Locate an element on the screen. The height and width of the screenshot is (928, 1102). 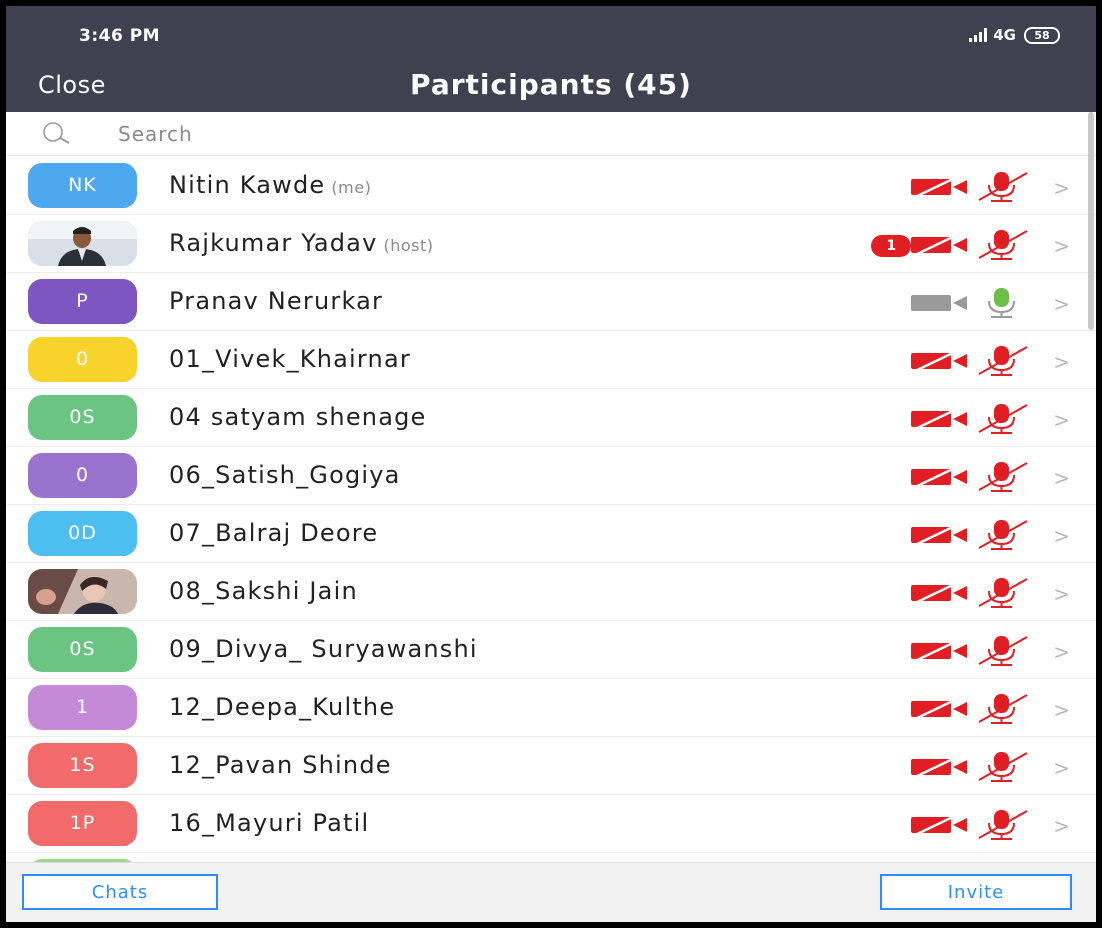
participant-name-group: 08_Sakshi Jain is located at coordinates (263, 591).